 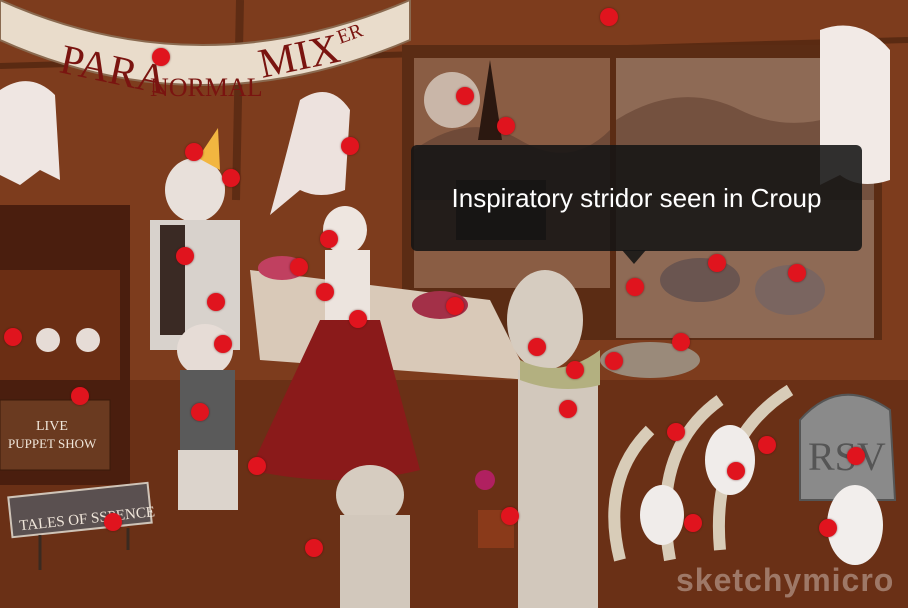 I want to click on tooltip-text: Inspiratory stridor seen in Croup, so click(x=636, y=197).